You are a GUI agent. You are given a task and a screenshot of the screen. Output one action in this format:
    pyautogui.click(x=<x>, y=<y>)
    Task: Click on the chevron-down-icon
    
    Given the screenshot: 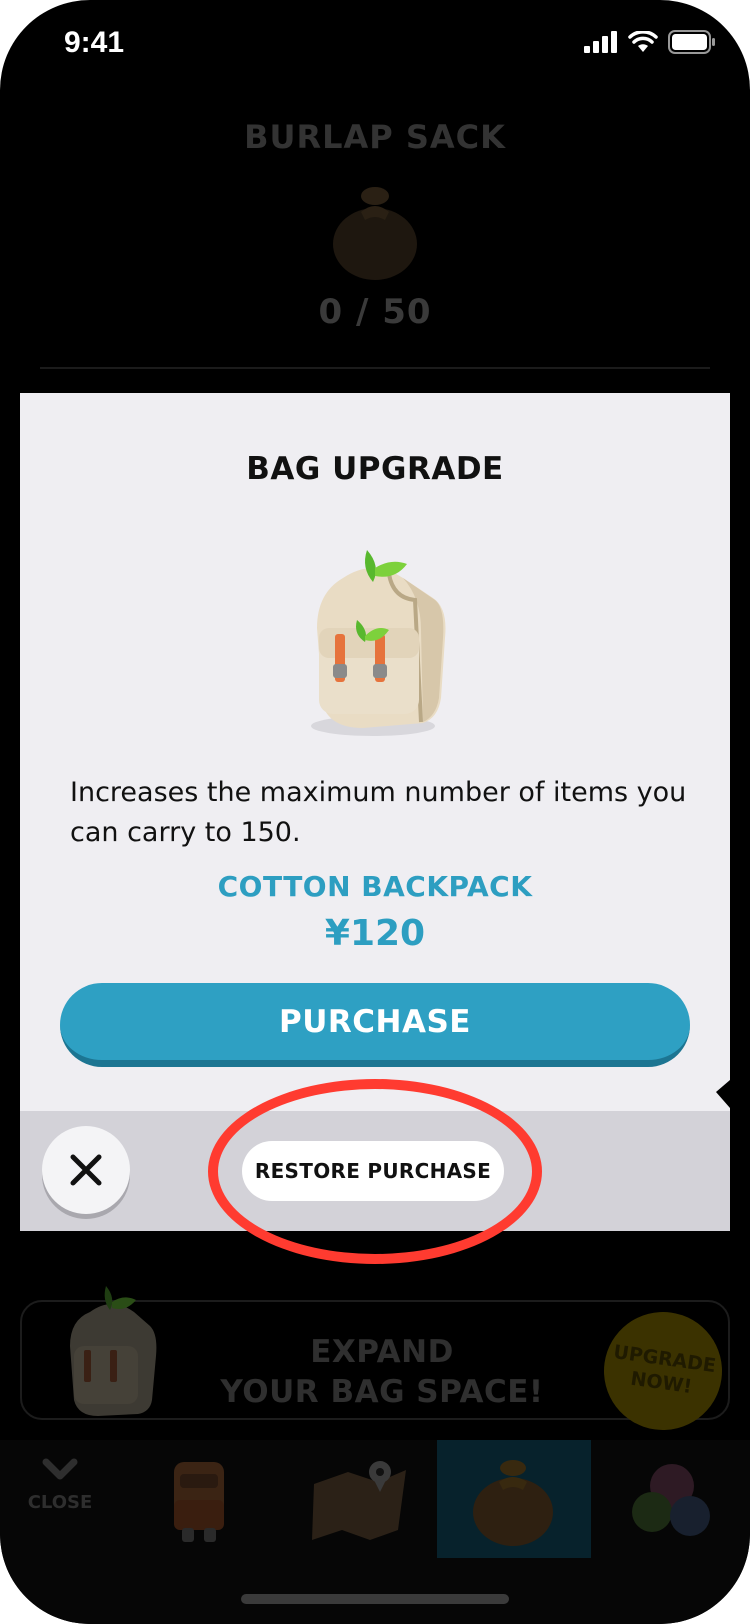 What is the action you would take?
    pyautogui.click(x=60, y=1469)
    